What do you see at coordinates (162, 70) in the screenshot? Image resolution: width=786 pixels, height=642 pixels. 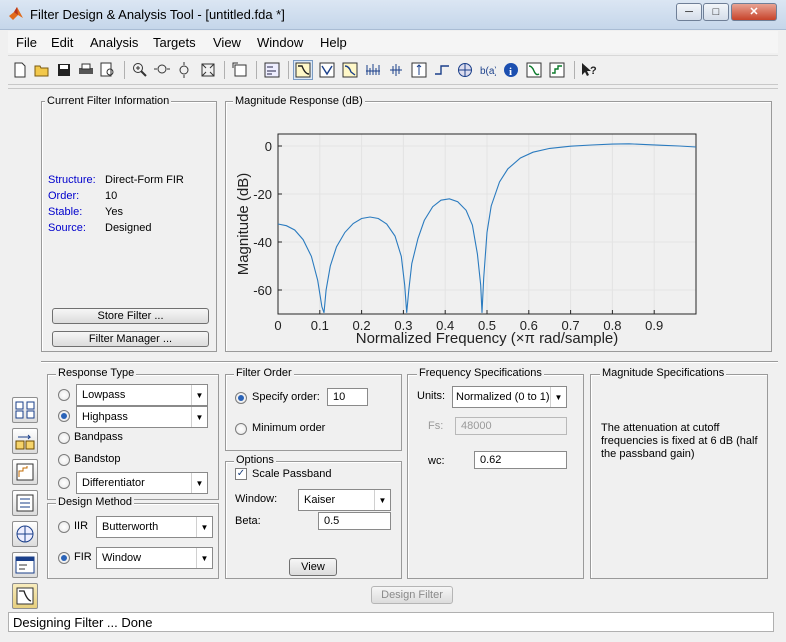 I see `zoom-x-icon` at bounding box center [162, 70].